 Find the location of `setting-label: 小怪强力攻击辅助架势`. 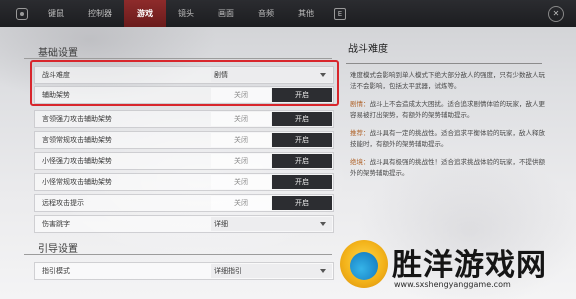

setting-label: 小怪强力攻击辅助架势 is located at coordinates (77, 161).